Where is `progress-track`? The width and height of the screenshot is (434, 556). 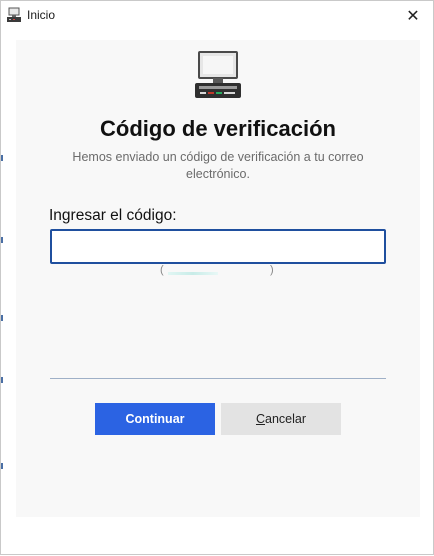 progress-track is located at coordinates (218, 273).